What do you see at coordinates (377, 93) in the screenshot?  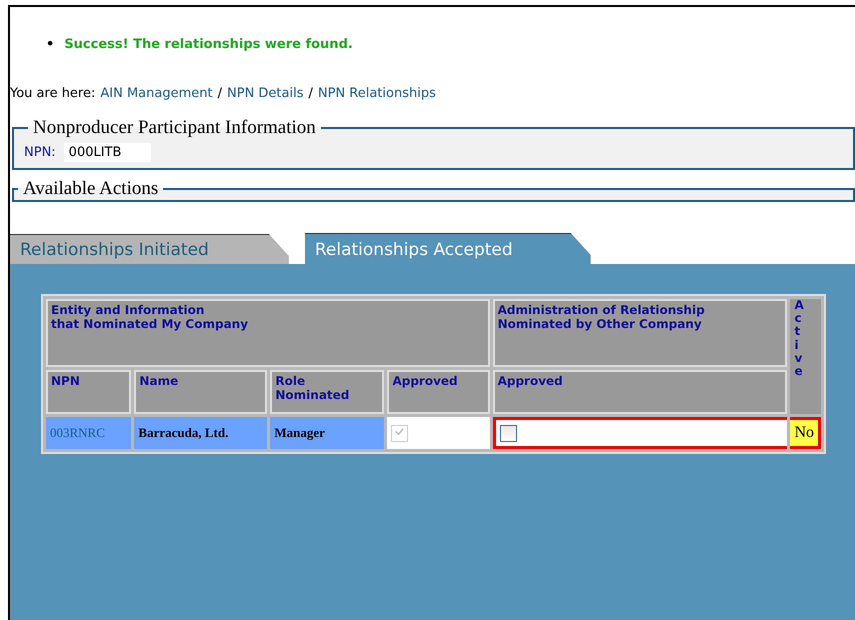 I see `breadcrumb-link: NPN Relationships` at bounding box center [377, 93].